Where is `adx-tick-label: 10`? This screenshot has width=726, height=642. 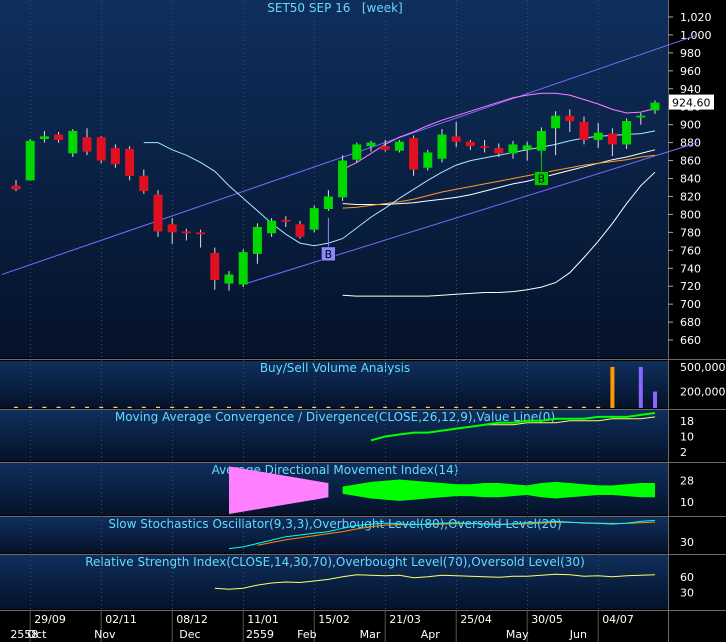 adx-tick-label: 10 is located at coordinates (687, 502).